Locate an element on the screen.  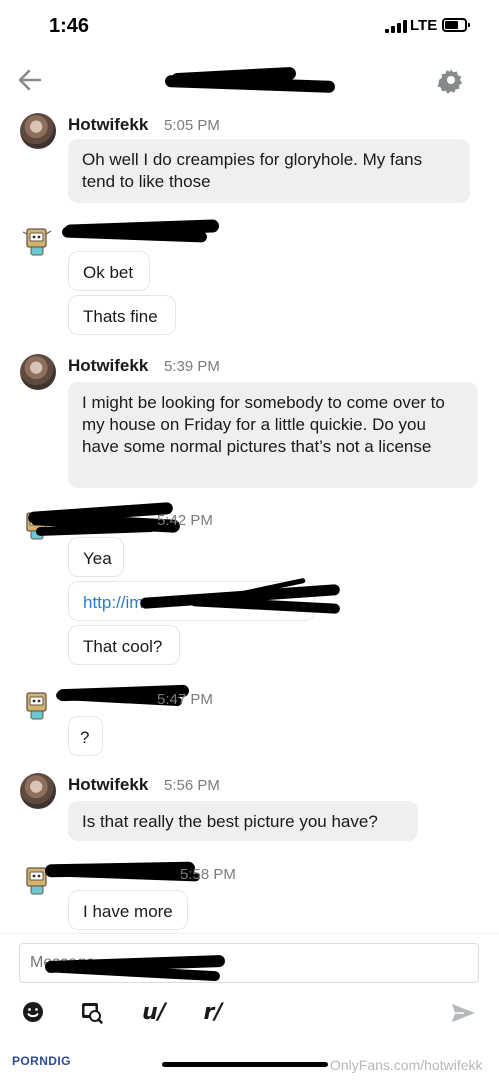
footer: PORNDIG OnlyFans.com/hotwifekk is located at coordinates (249, 1062).